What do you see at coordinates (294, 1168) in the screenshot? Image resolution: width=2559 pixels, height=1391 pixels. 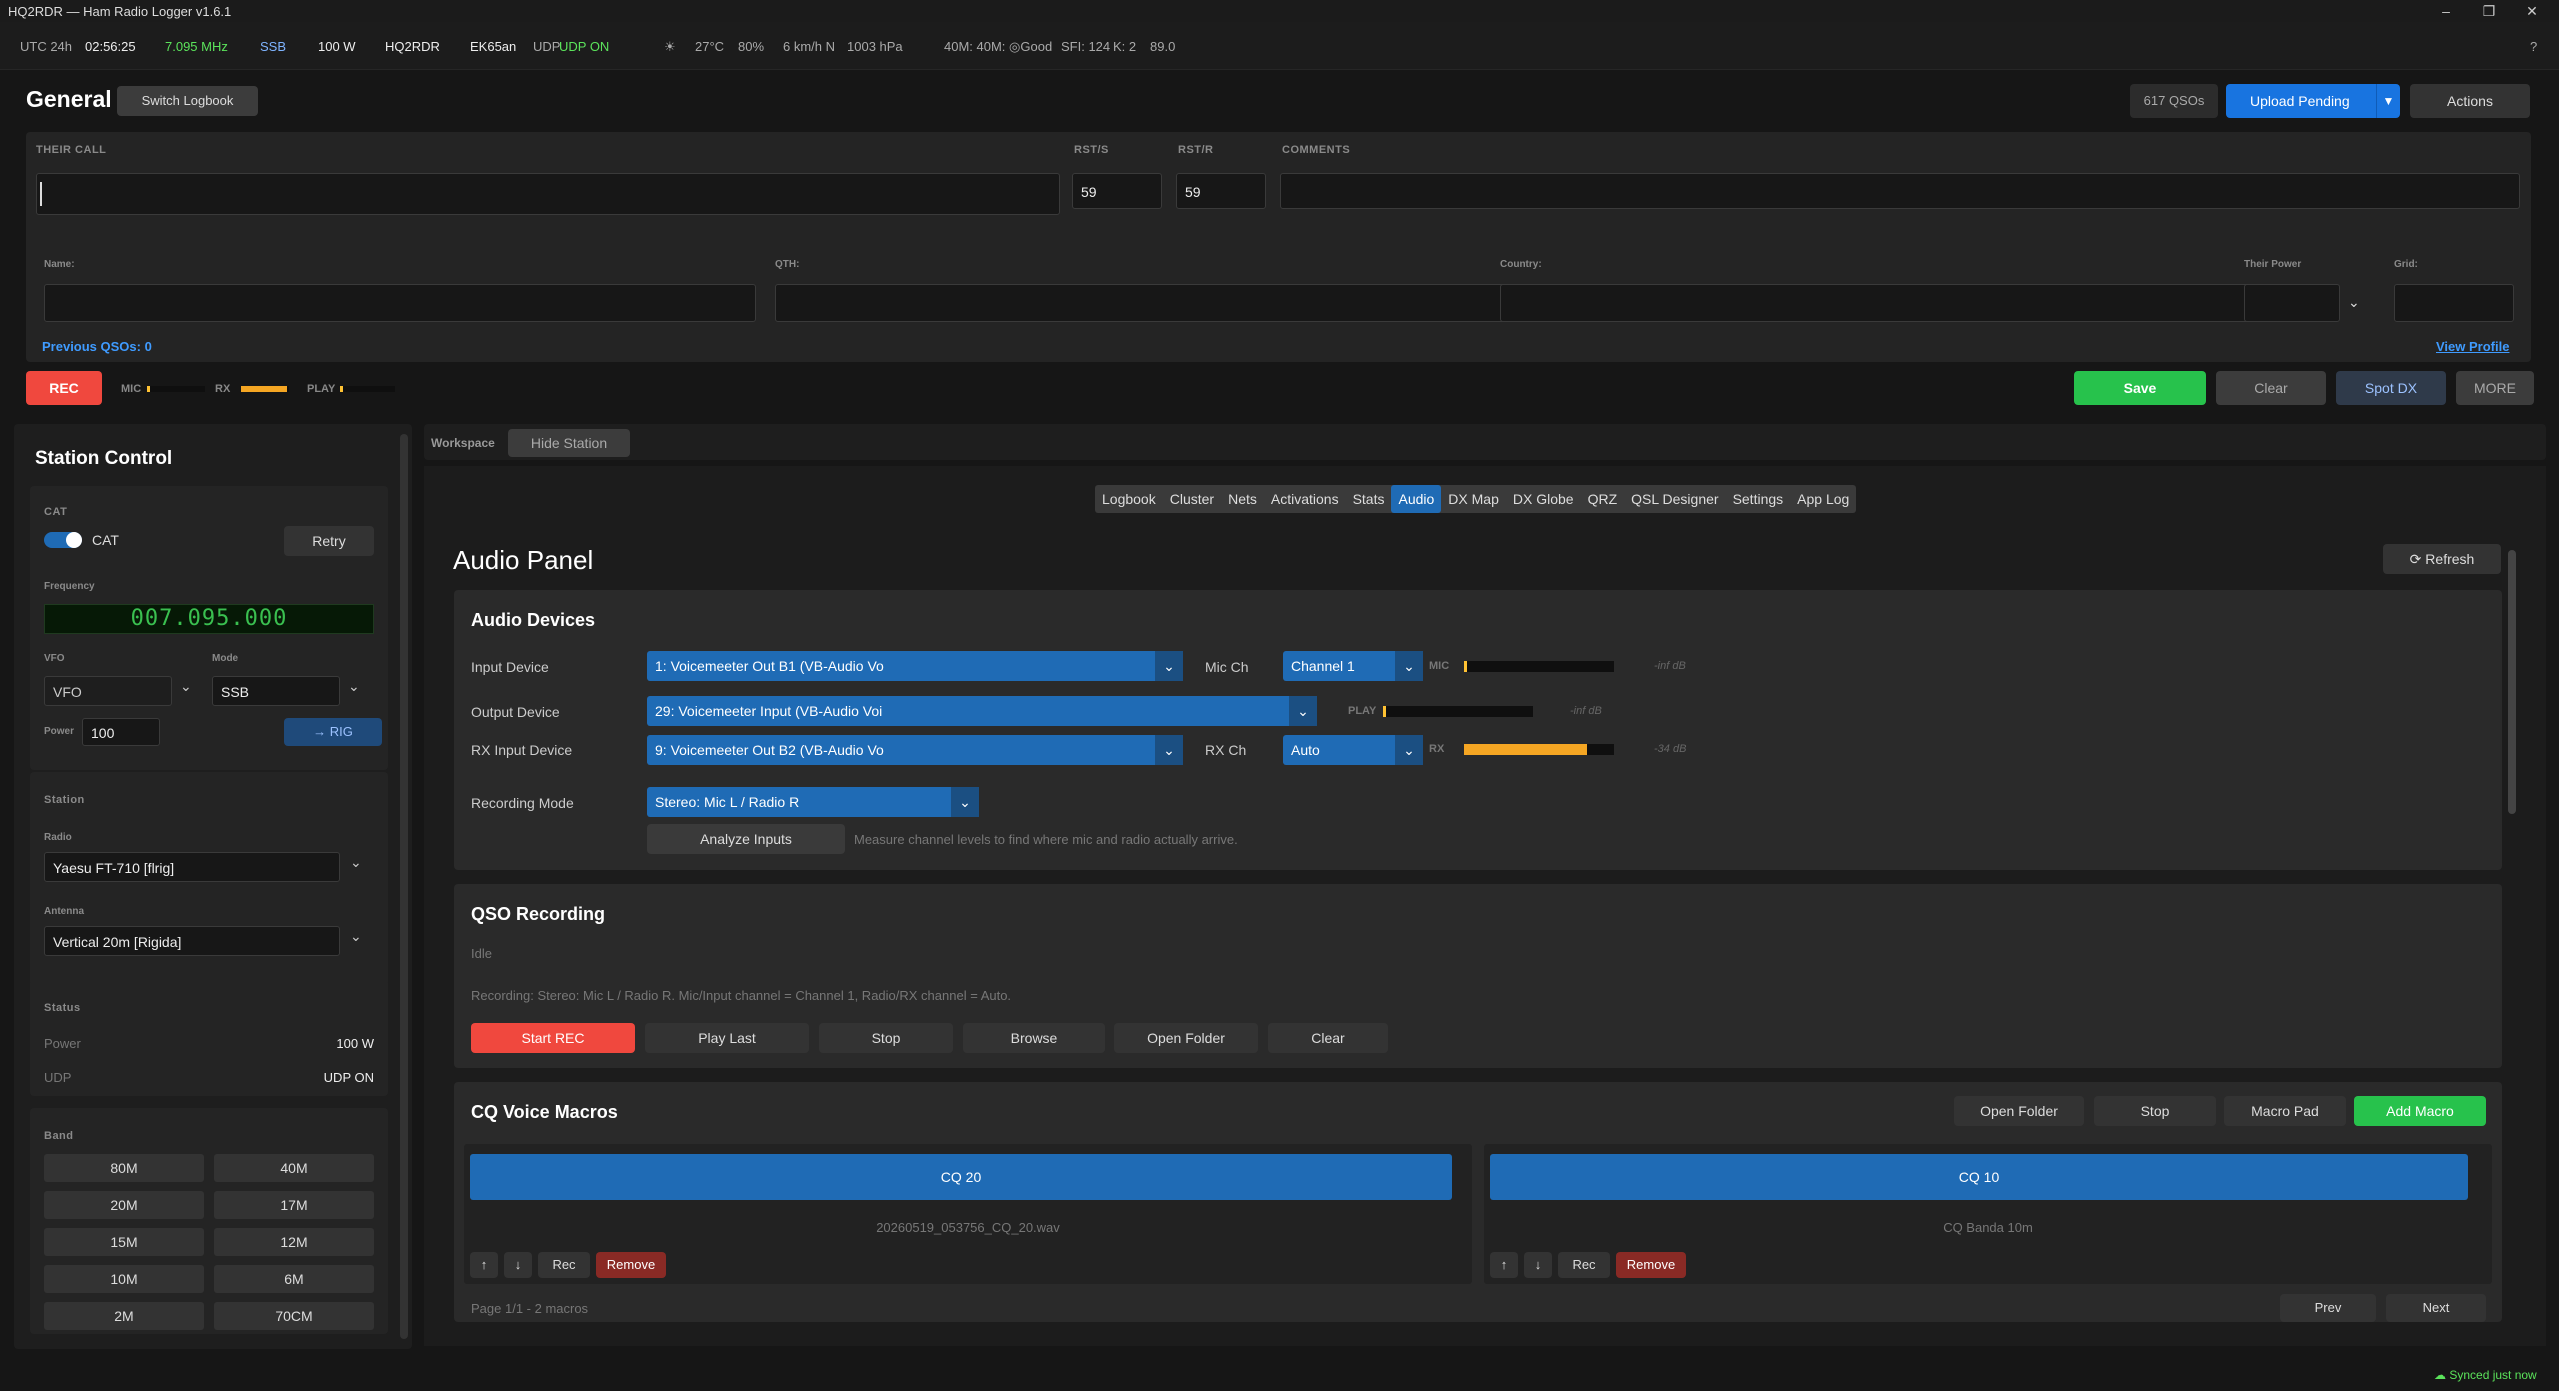 I see `band-button-40m: 40M` at bounding box center [294, 1168].